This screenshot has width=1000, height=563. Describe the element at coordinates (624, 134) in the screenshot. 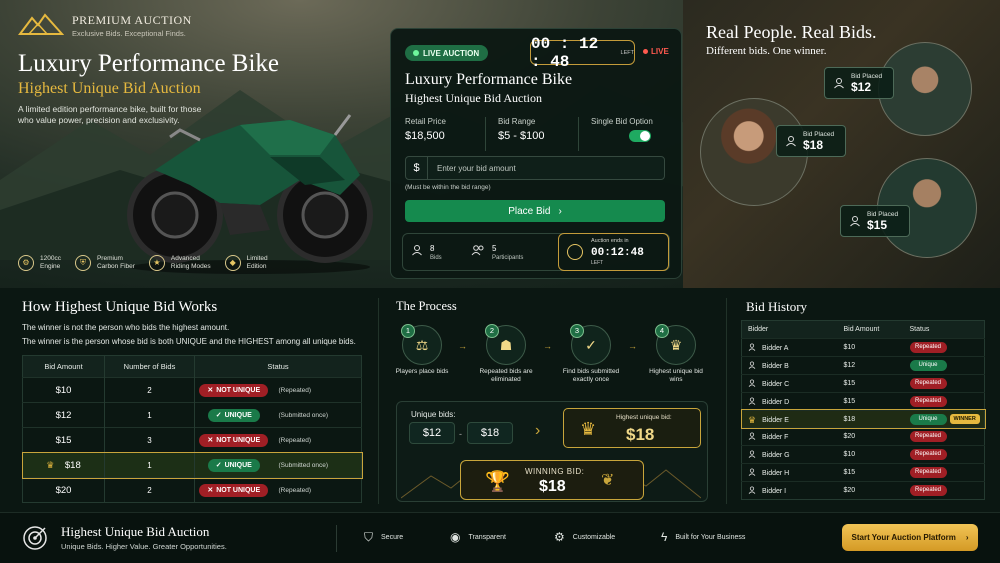

I see `single-bid-option: Single Bid Option` at that location.